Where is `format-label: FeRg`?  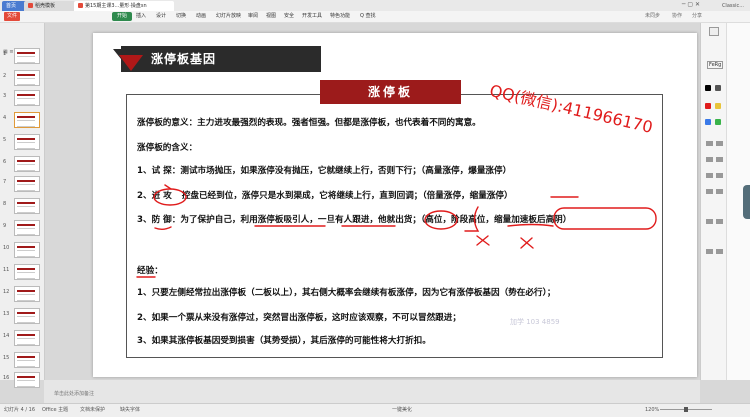 format-label: FeRg is located at coordinates (715, 65).